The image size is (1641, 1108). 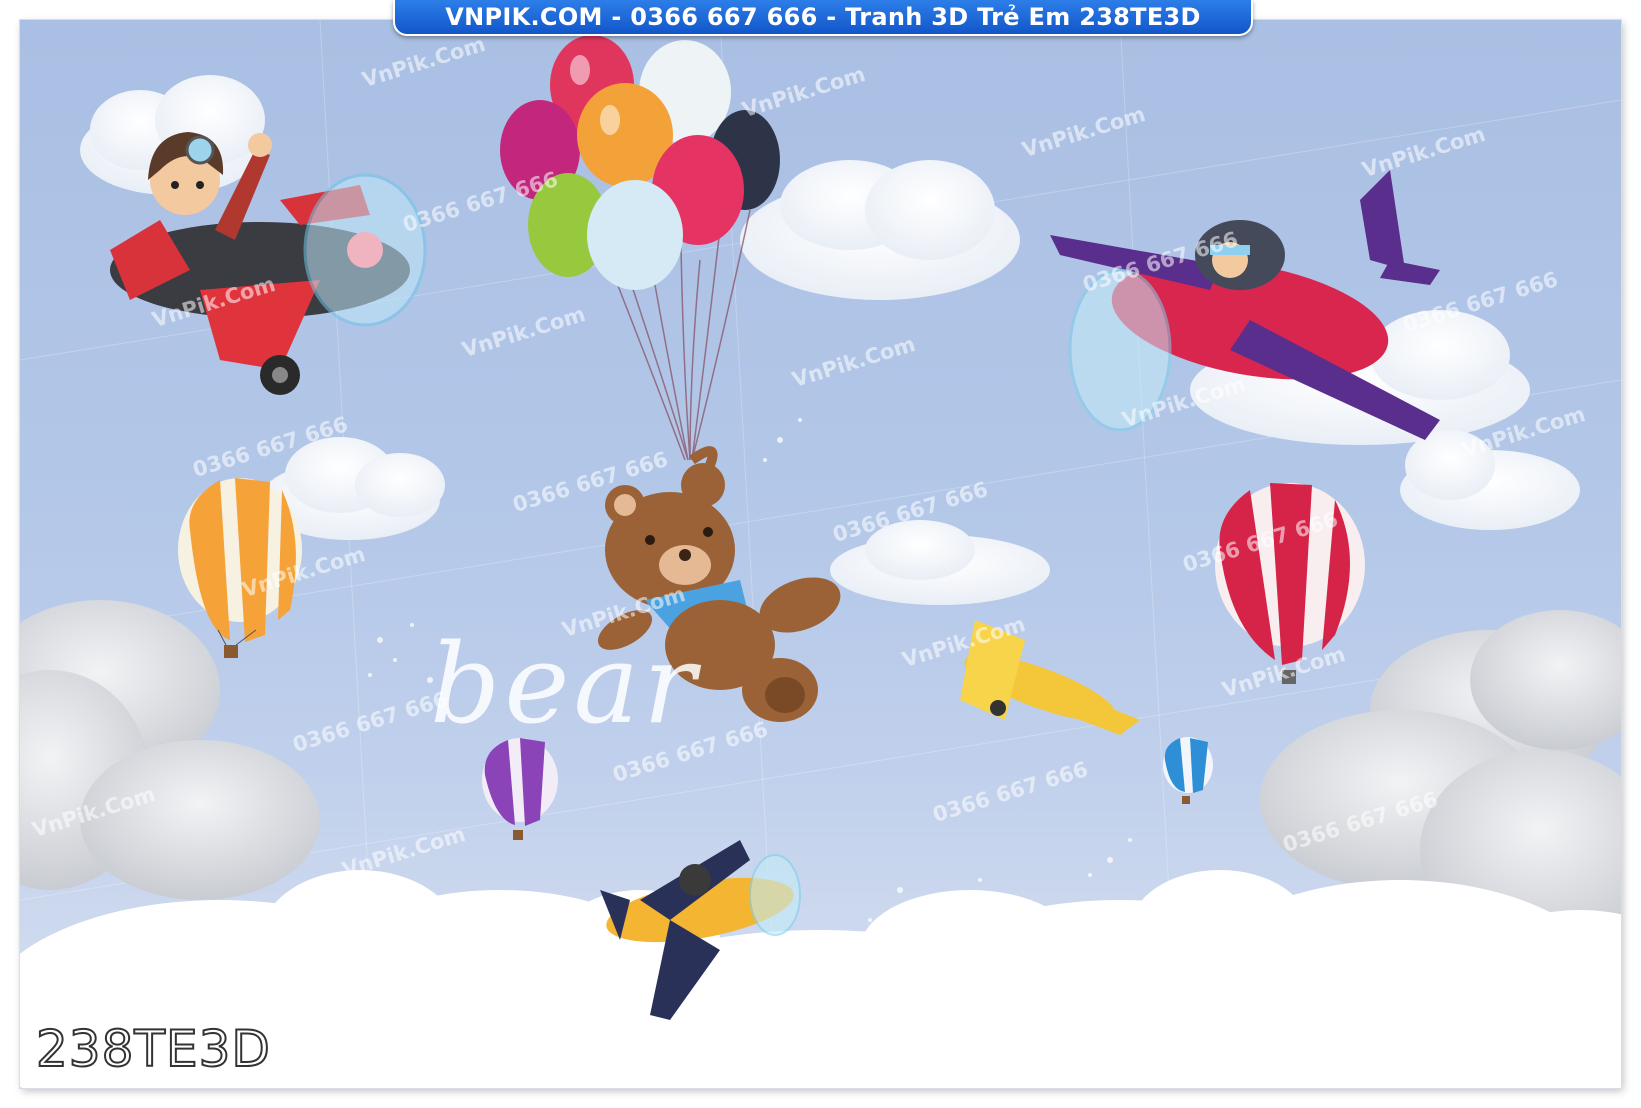 What do you see at coordinates (1188, 770) in the screenshot?
I see `hot-air-balloon-blue` at bounding box center [1188, 770].